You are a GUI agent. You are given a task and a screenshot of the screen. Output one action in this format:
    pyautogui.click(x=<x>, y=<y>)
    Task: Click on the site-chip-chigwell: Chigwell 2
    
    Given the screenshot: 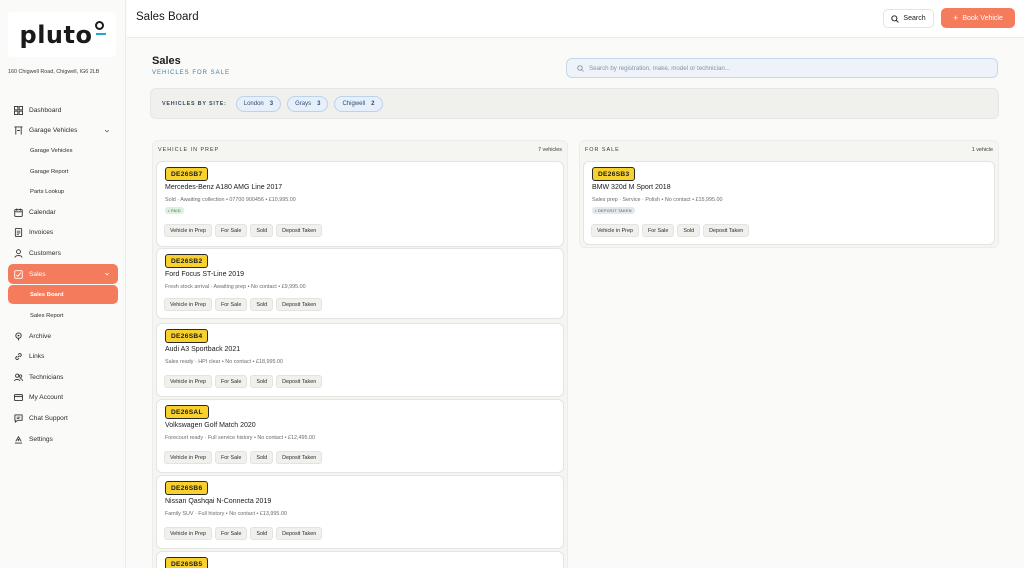 What is the action you would take?
    pyautogui.click(x=358, y=103)
    